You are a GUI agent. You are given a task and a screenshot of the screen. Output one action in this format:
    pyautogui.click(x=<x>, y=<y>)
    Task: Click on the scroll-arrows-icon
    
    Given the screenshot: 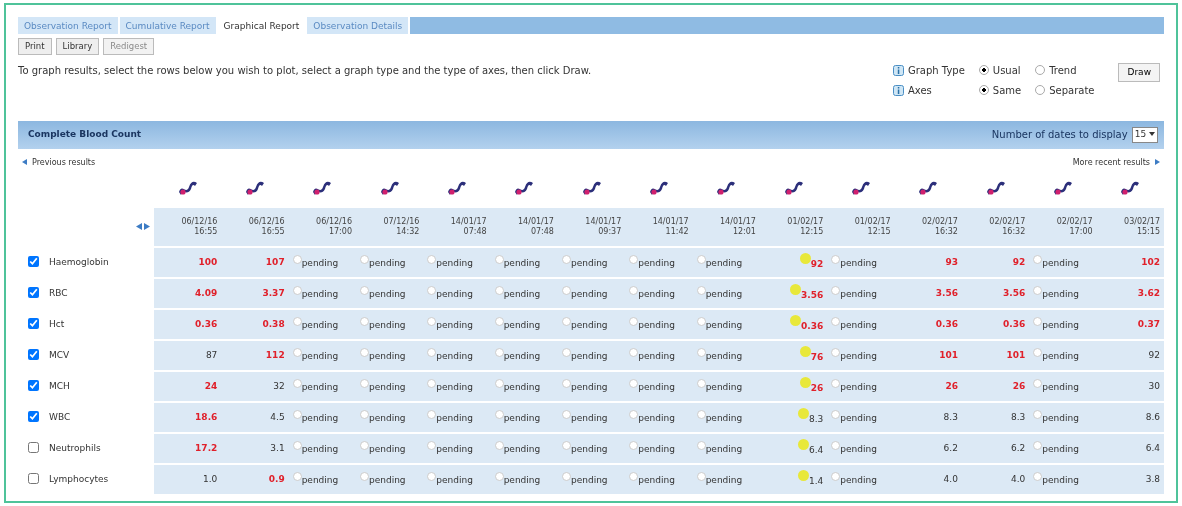 What is the action you would take?
    pyautogui.click(x=143, y=226)
    